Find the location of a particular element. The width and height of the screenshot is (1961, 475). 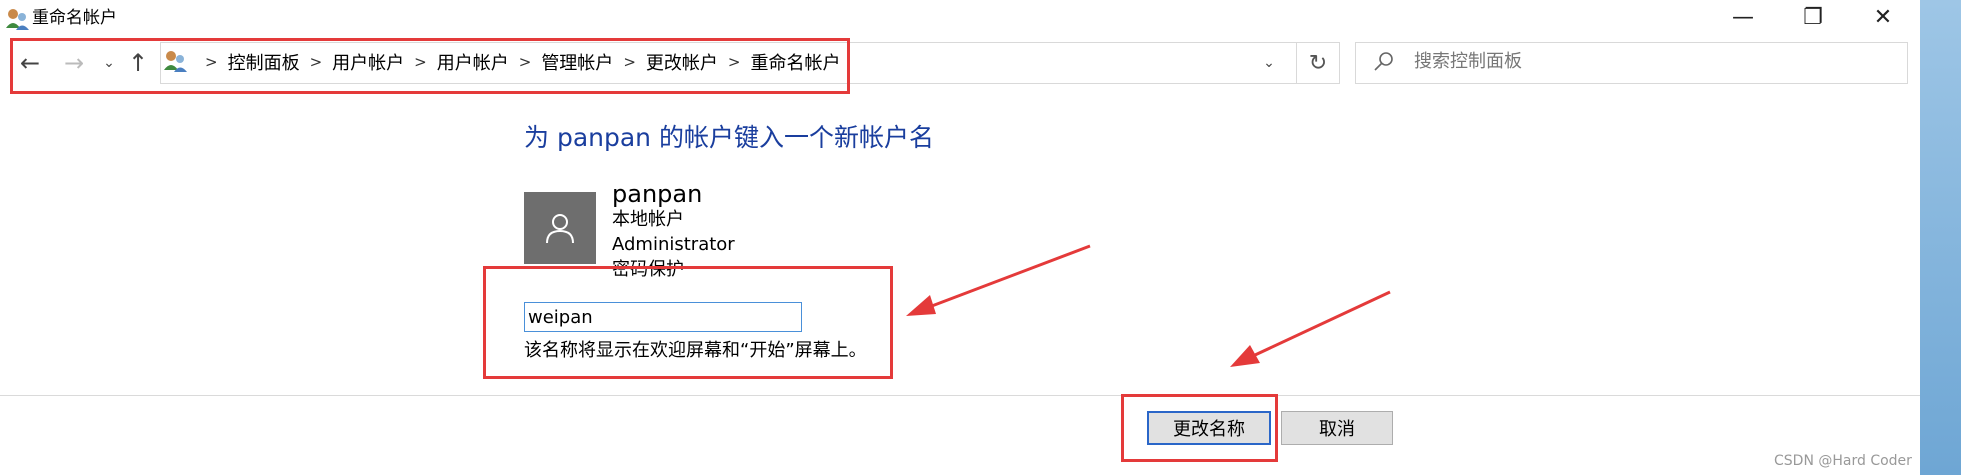

account-role: Administrator is located at coordinates (673, 244).